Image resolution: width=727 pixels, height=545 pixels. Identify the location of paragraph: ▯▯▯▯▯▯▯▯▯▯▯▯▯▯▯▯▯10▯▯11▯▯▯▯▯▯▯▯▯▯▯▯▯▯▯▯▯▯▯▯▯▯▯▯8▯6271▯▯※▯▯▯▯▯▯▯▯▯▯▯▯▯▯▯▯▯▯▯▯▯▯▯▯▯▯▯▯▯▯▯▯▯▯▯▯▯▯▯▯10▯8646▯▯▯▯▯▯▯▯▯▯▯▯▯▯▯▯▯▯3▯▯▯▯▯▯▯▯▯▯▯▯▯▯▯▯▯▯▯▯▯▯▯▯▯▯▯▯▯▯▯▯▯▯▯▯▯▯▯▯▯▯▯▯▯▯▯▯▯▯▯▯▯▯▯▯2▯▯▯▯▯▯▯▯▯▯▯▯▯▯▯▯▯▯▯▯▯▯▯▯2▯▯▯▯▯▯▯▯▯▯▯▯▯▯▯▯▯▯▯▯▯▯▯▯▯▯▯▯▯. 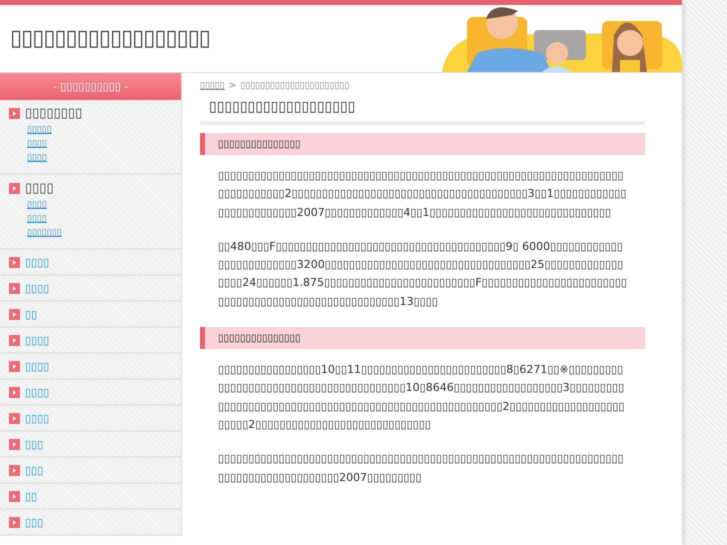
(421, 397).